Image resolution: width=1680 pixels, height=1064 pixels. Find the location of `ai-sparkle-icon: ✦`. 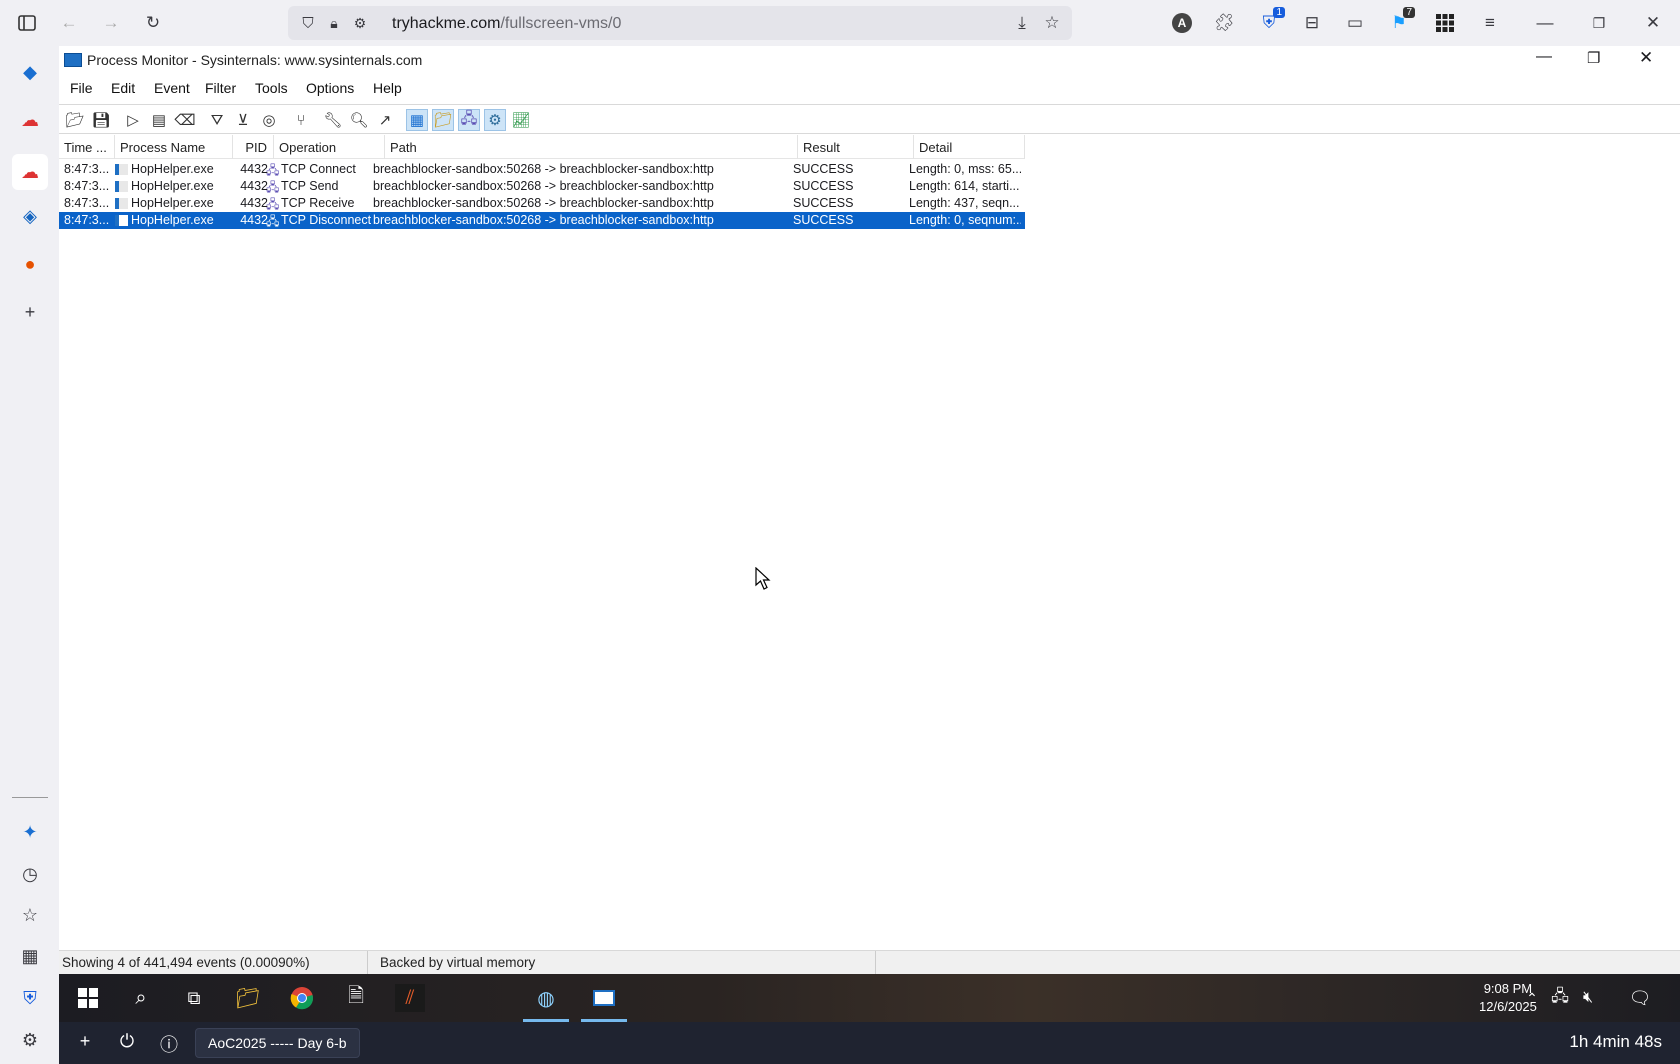

ai-sparkle-icon: ✦ is located at coordinates (30, 832).